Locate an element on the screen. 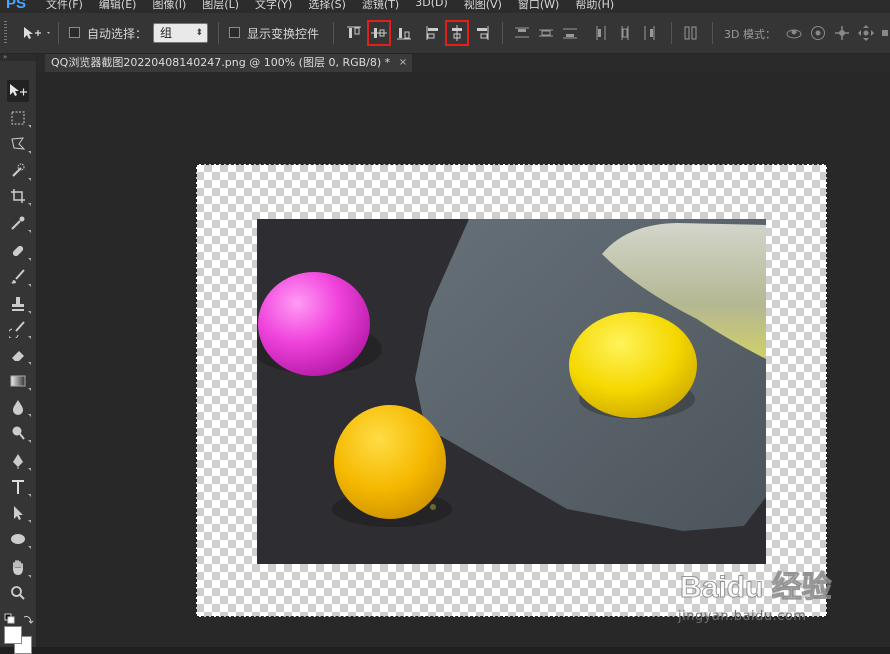 This screenshot has width=890, height=654. clone-stamp-tool is located at coordinates (19, 304).